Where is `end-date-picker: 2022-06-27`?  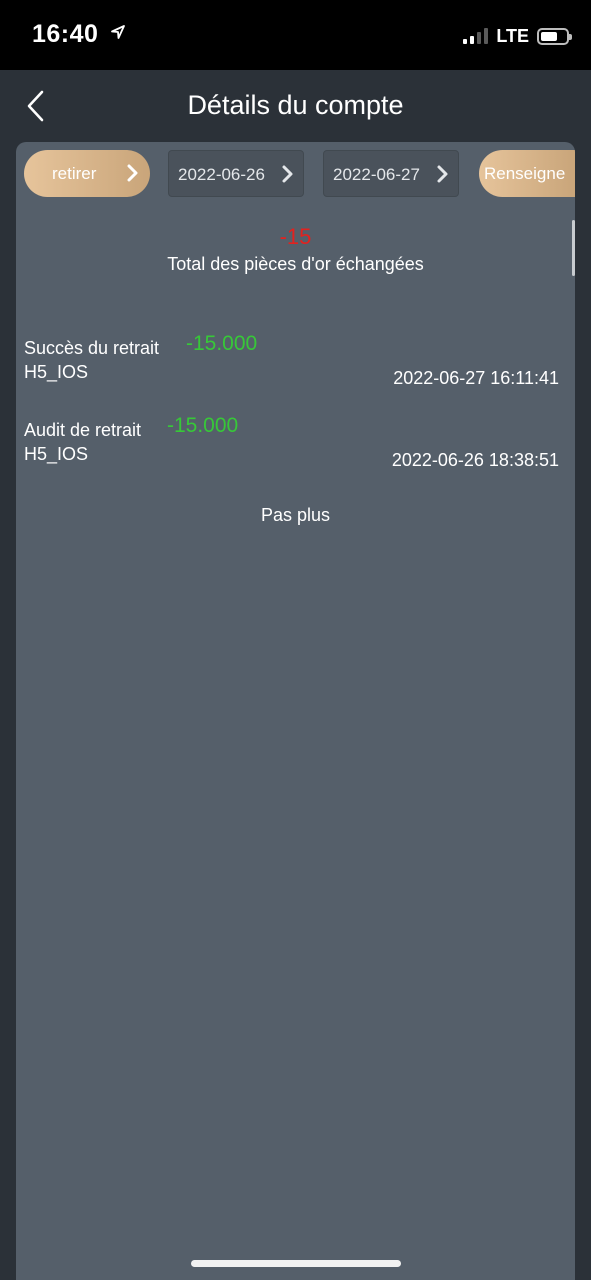
end-date-picker: 2022-06-27 is located at coordinates (391, 173).